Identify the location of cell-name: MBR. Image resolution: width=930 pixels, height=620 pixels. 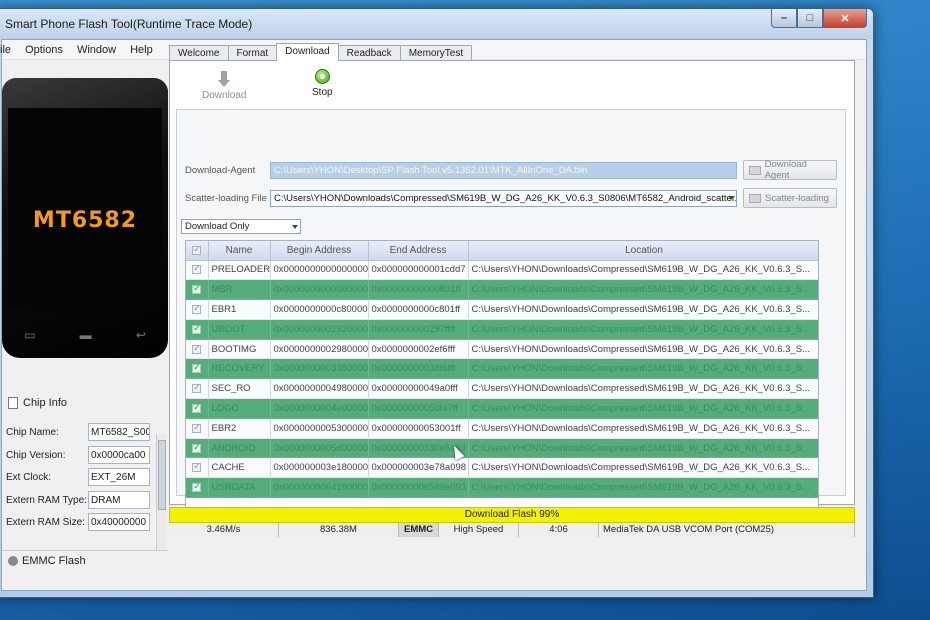
(239, 290).